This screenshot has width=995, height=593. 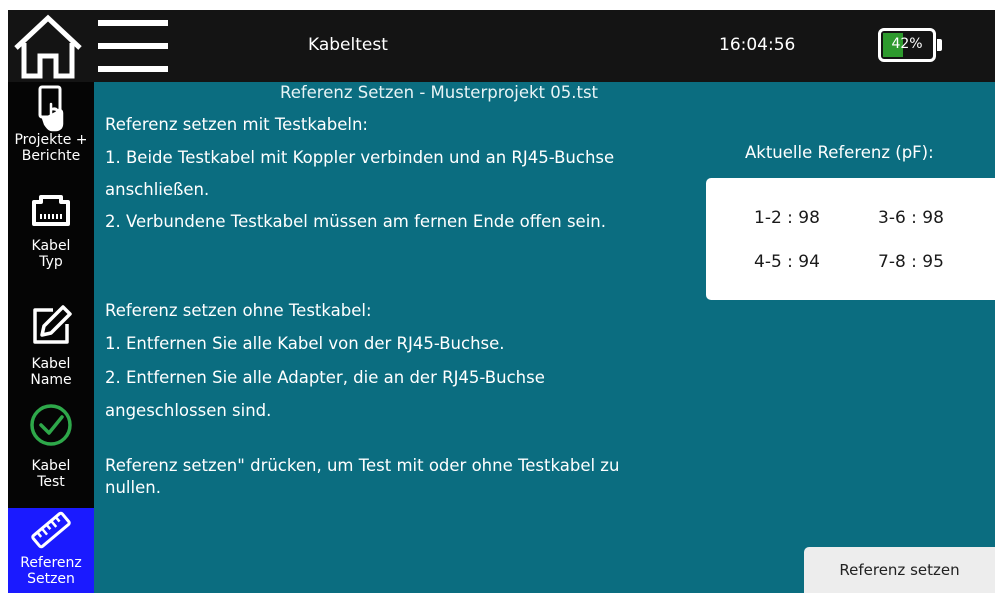 I want to click on reference-value-3-6: 3-6 : 98, so click(x=911, y=218).